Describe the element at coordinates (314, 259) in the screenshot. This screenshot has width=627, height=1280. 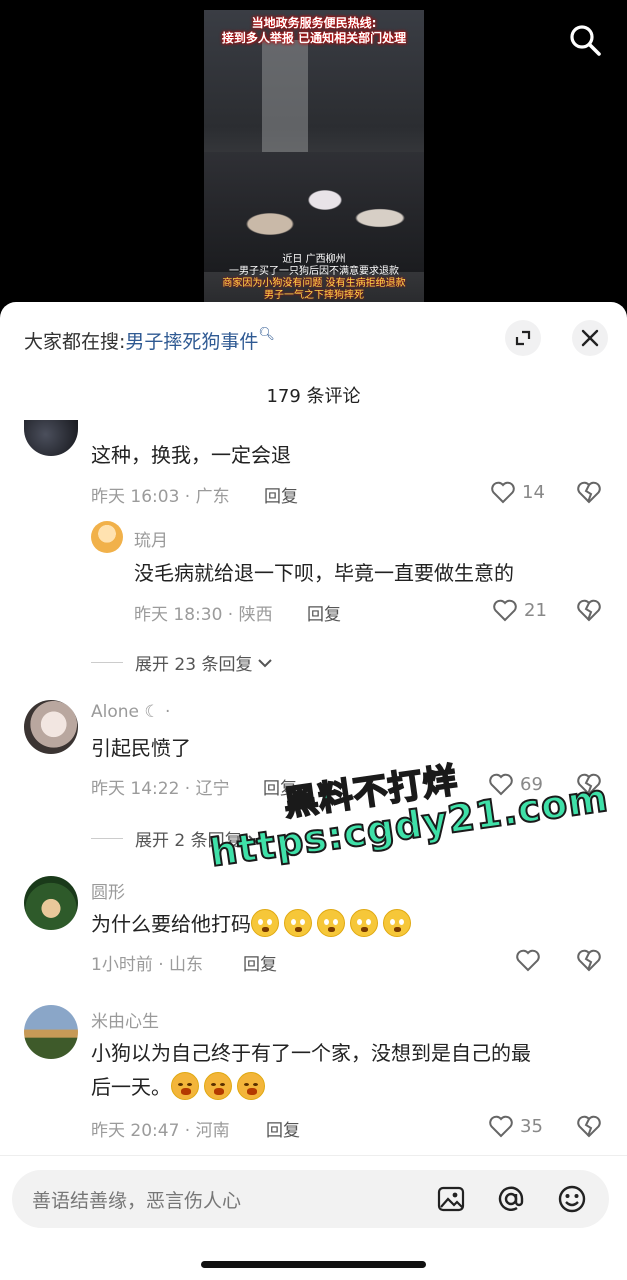
I see `video-caption-bottom-line1: 近日 广西柳州` at that location.